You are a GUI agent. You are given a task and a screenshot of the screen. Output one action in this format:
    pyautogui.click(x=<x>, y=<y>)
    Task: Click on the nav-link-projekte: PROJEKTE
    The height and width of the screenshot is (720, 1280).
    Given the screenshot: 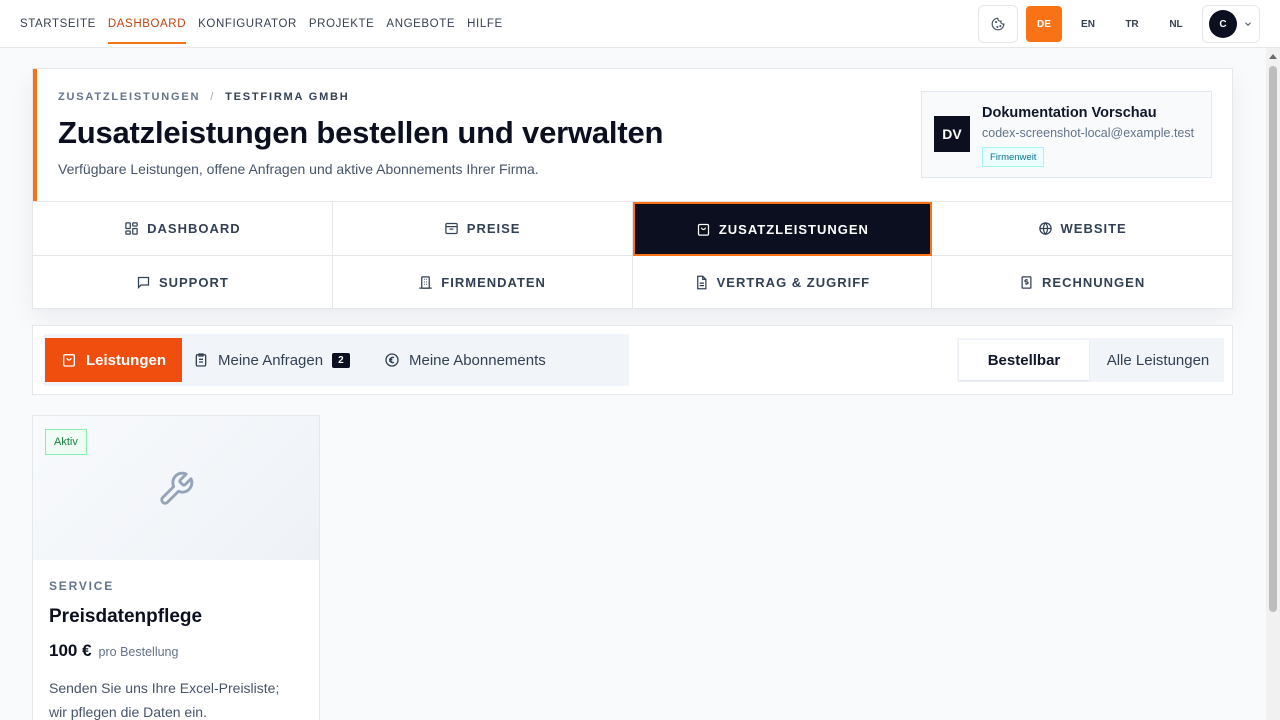 What is the action you would take?
    pyautogui.click(x=342, y=24)
    